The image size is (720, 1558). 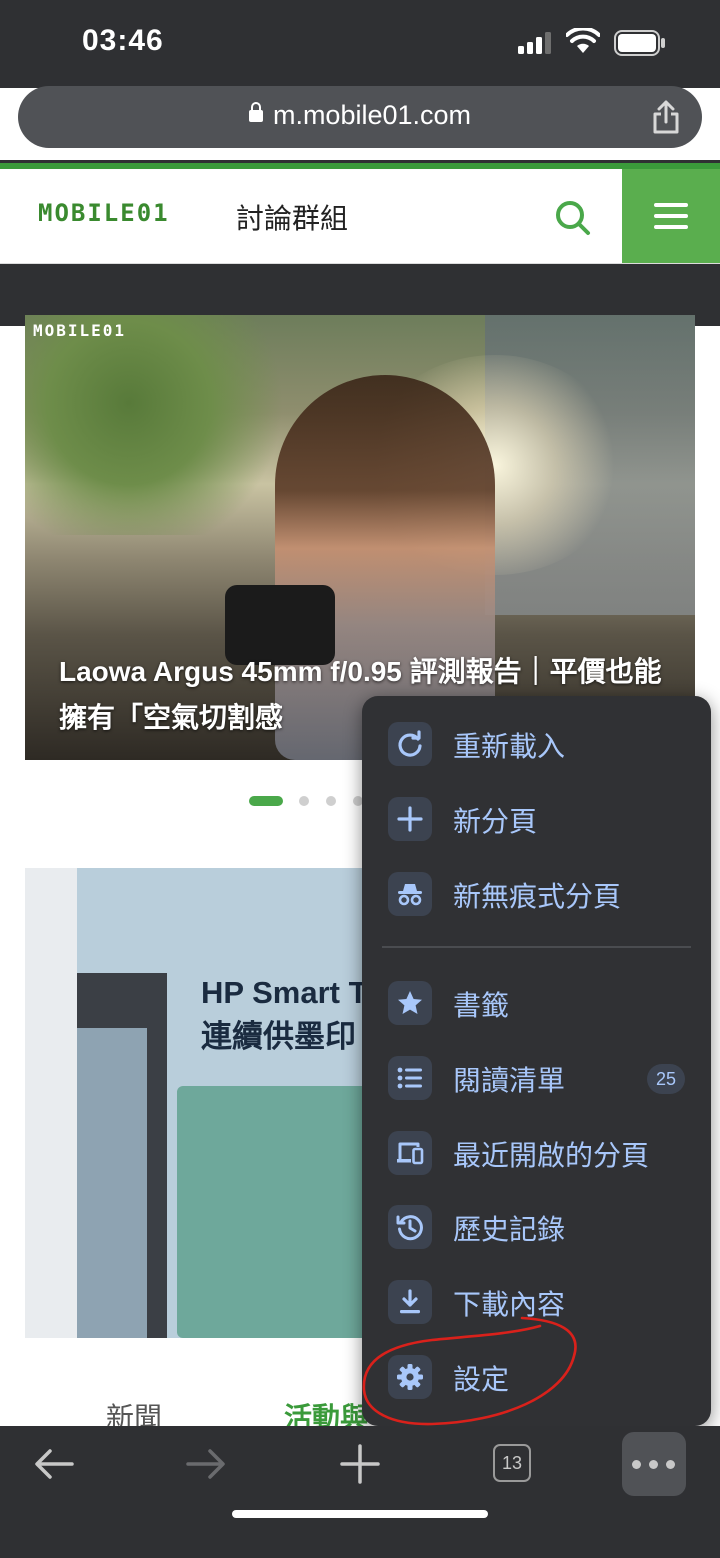 I want to click on menu-item-recent-tabs: 最近開啟的分頁, so click(x=536, y=1153).